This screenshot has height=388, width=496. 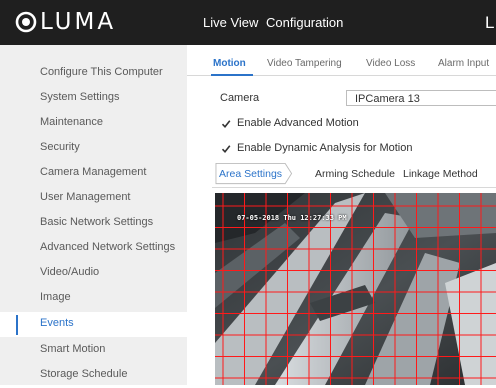 I want to click on active-tab-indicator, so click(x=232, y=75).